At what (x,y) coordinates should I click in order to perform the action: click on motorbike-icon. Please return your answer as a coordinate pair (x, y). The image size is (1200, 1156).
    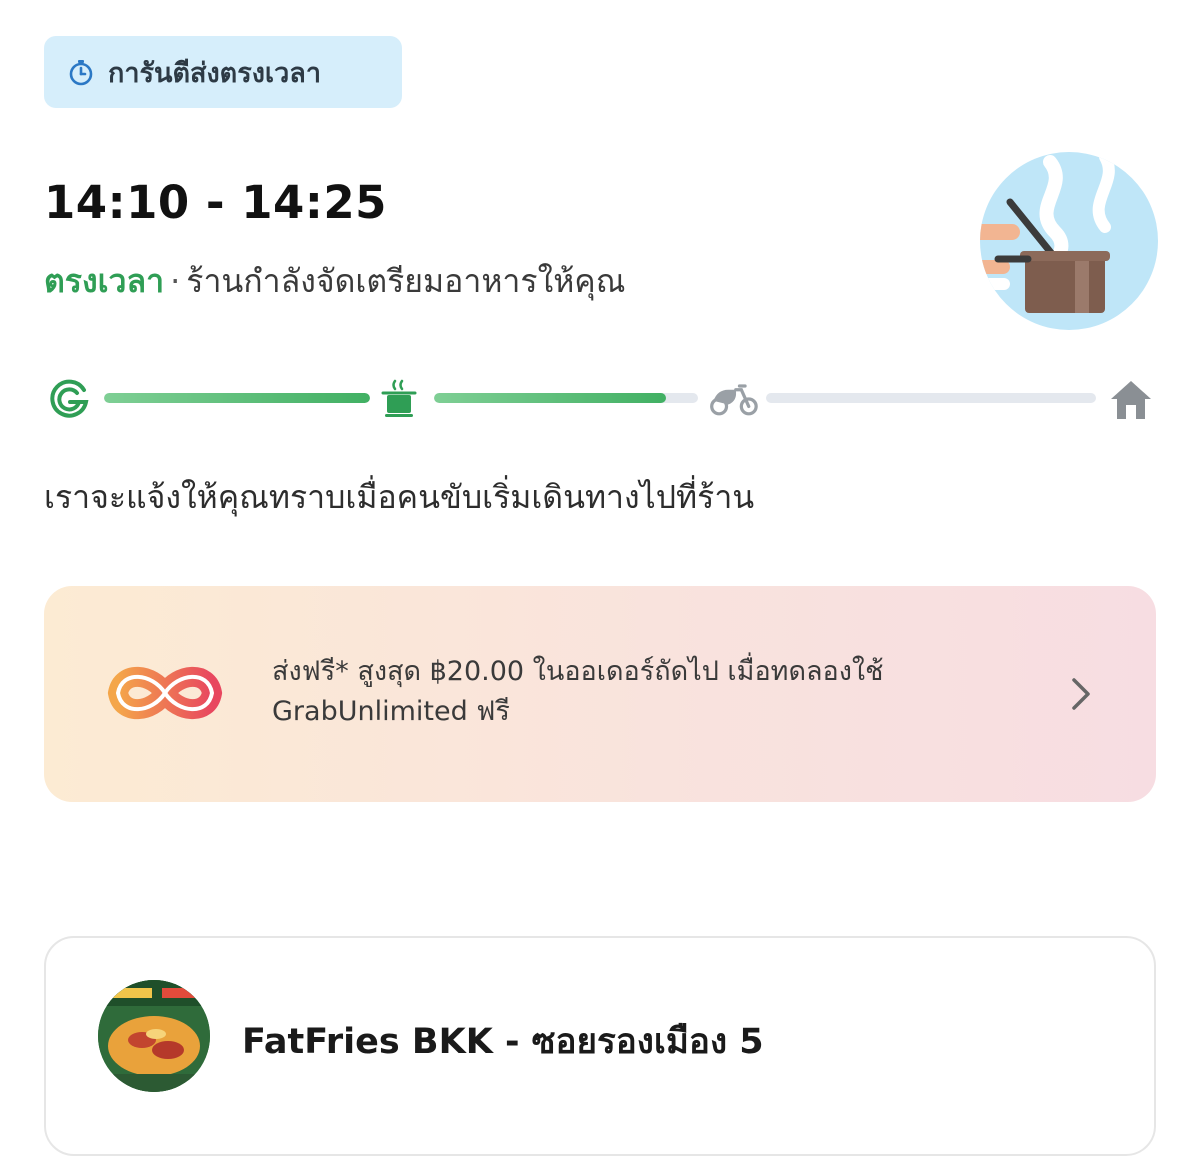
    Looking at the image, I should click on (733, 399).